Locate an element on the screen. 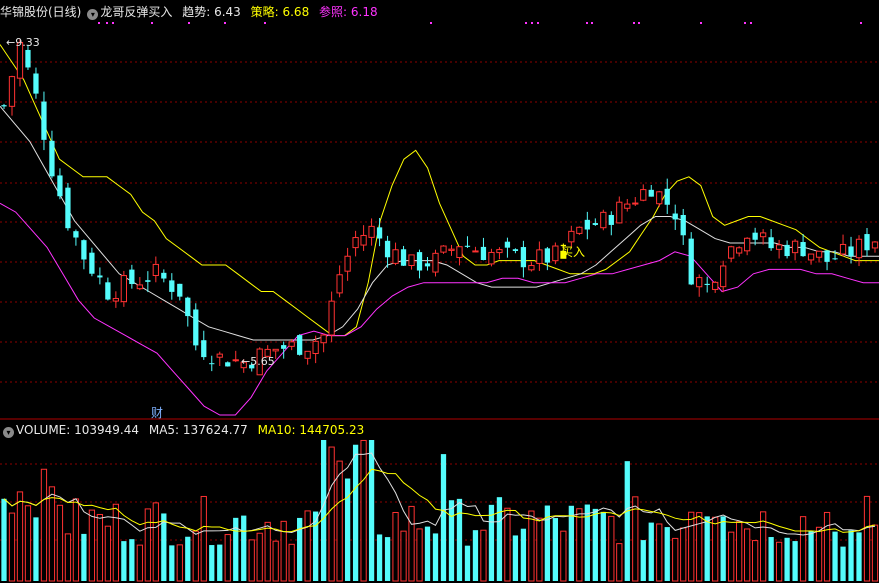 The height and width of the screenshot is (583, 879). signal-dots is located at coordinates (480, 23).